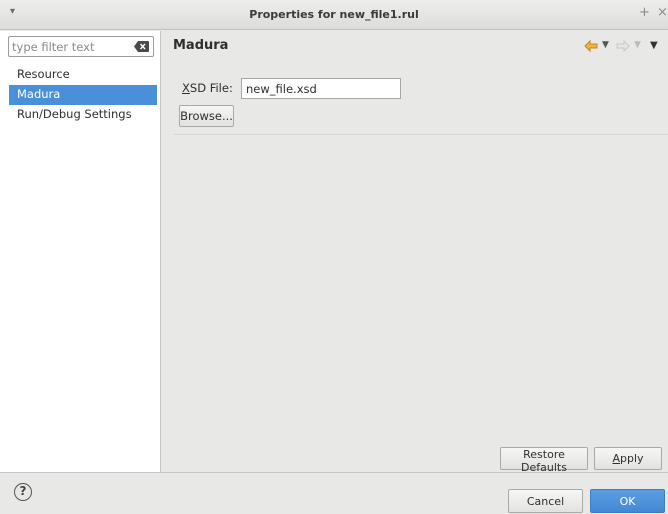  I want to click on separator, so click(421, 134).